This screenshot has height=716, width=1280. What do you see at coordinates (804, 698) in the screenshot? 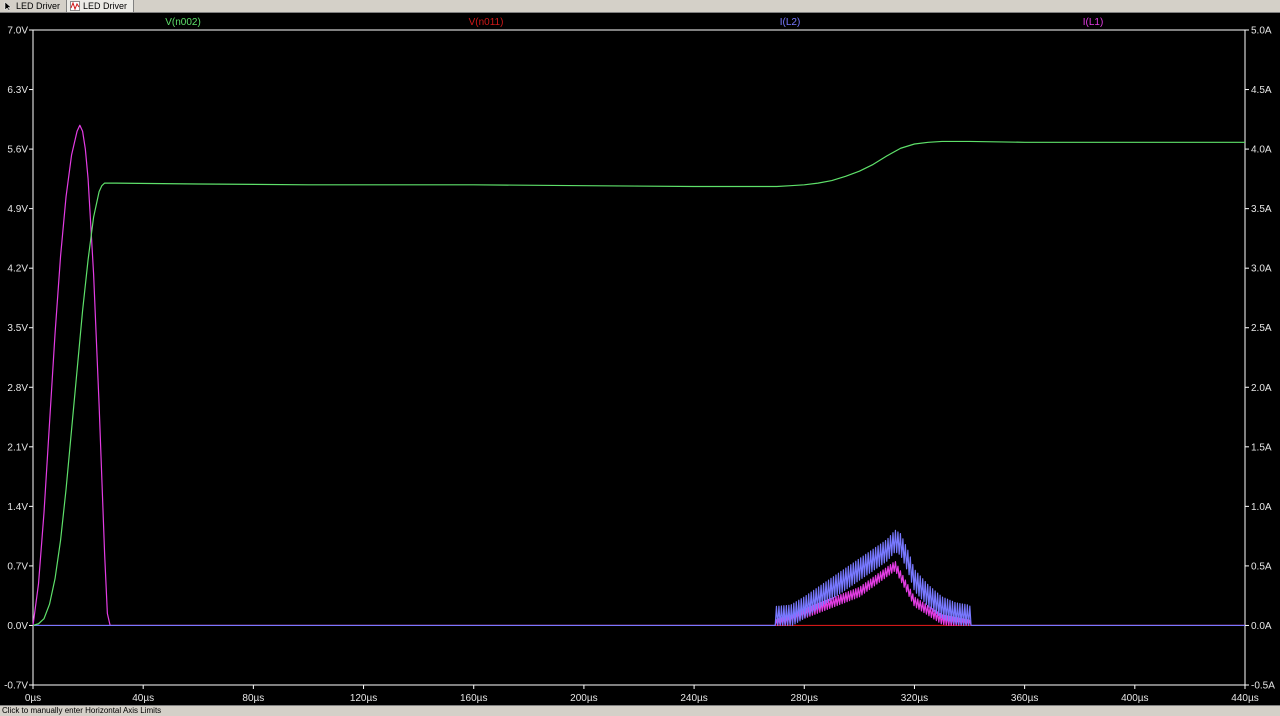
I see `x-tick-label: 280µs` at bounding box center [804, 698].